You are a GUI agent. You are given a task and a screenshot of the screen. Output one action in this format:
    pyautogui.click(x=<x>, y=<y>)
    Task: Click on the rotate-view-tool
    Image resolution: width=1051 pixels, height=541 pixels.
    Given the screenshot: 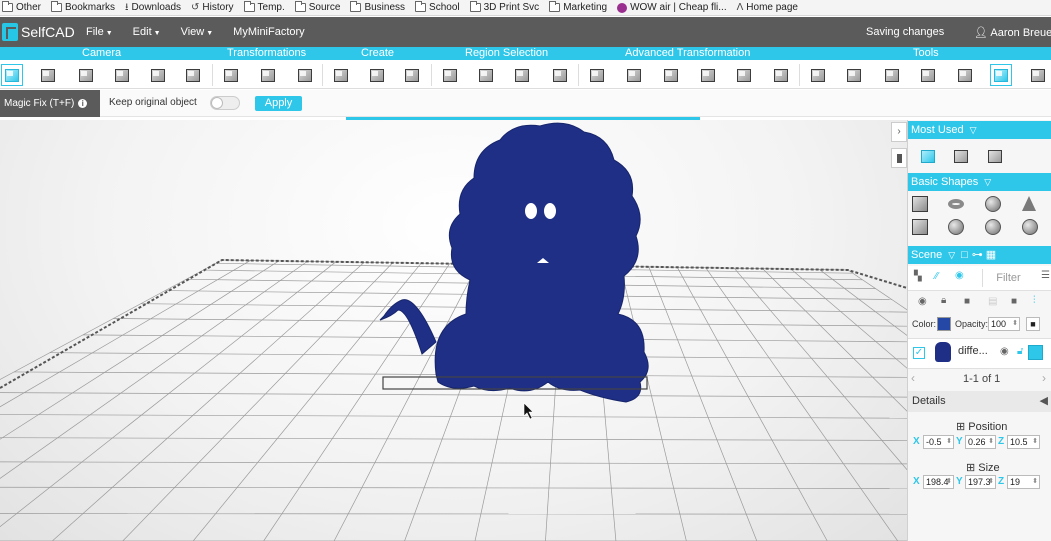 What is the action you would take?
    pyautogui.click(x=122, y=75)
    